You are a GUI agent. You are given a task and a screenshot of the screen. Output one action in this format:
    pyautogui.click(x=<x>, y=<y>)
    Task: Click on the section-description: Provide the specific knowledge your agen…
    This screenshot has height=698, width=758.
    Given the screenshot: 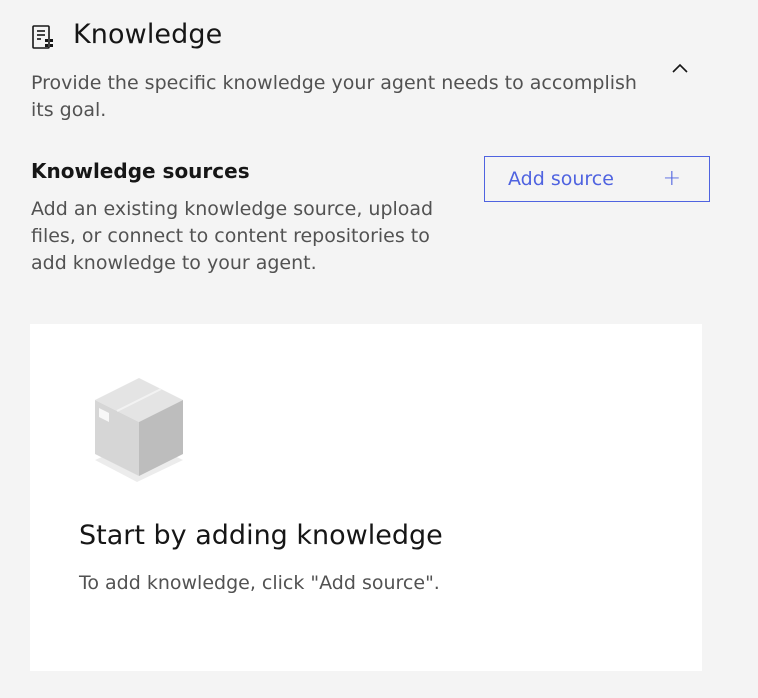 What is the action you would take?
    pyautogui.click(x=334, y=96)
    